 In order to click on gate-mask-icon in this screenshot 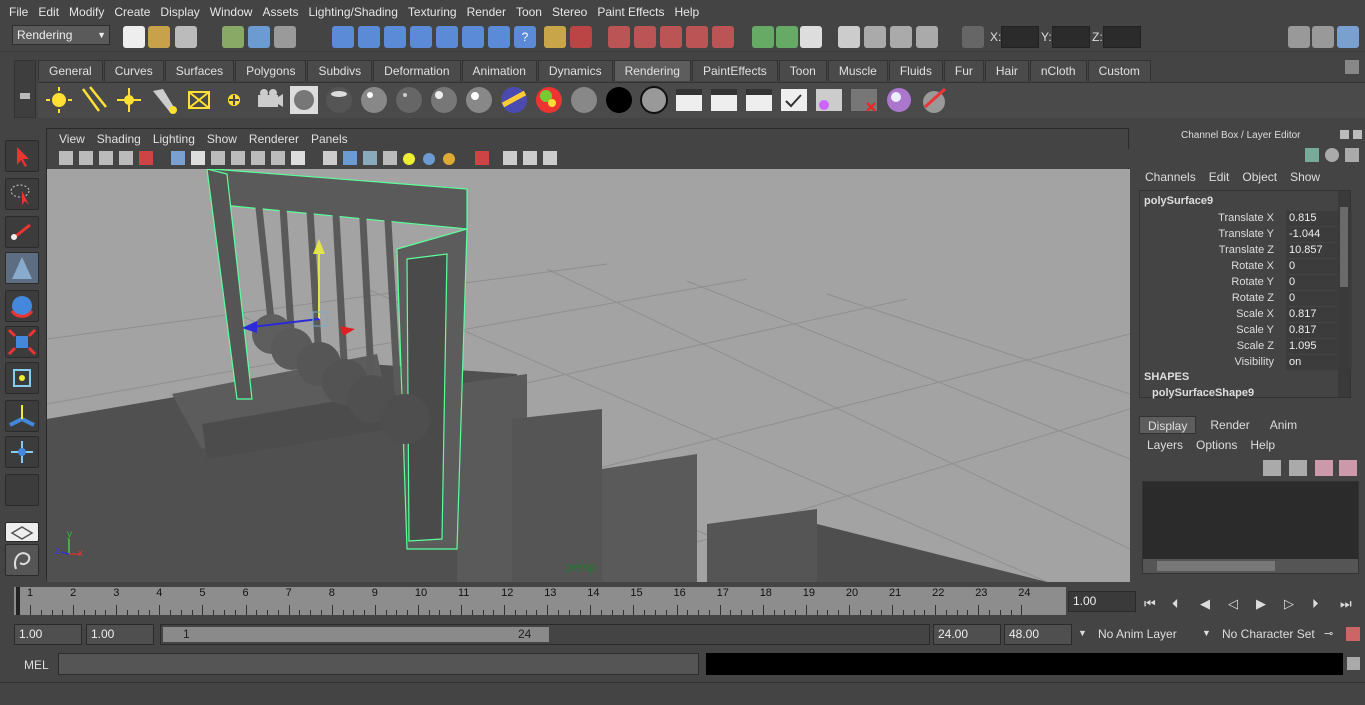, I will do `click(238, 158)`.